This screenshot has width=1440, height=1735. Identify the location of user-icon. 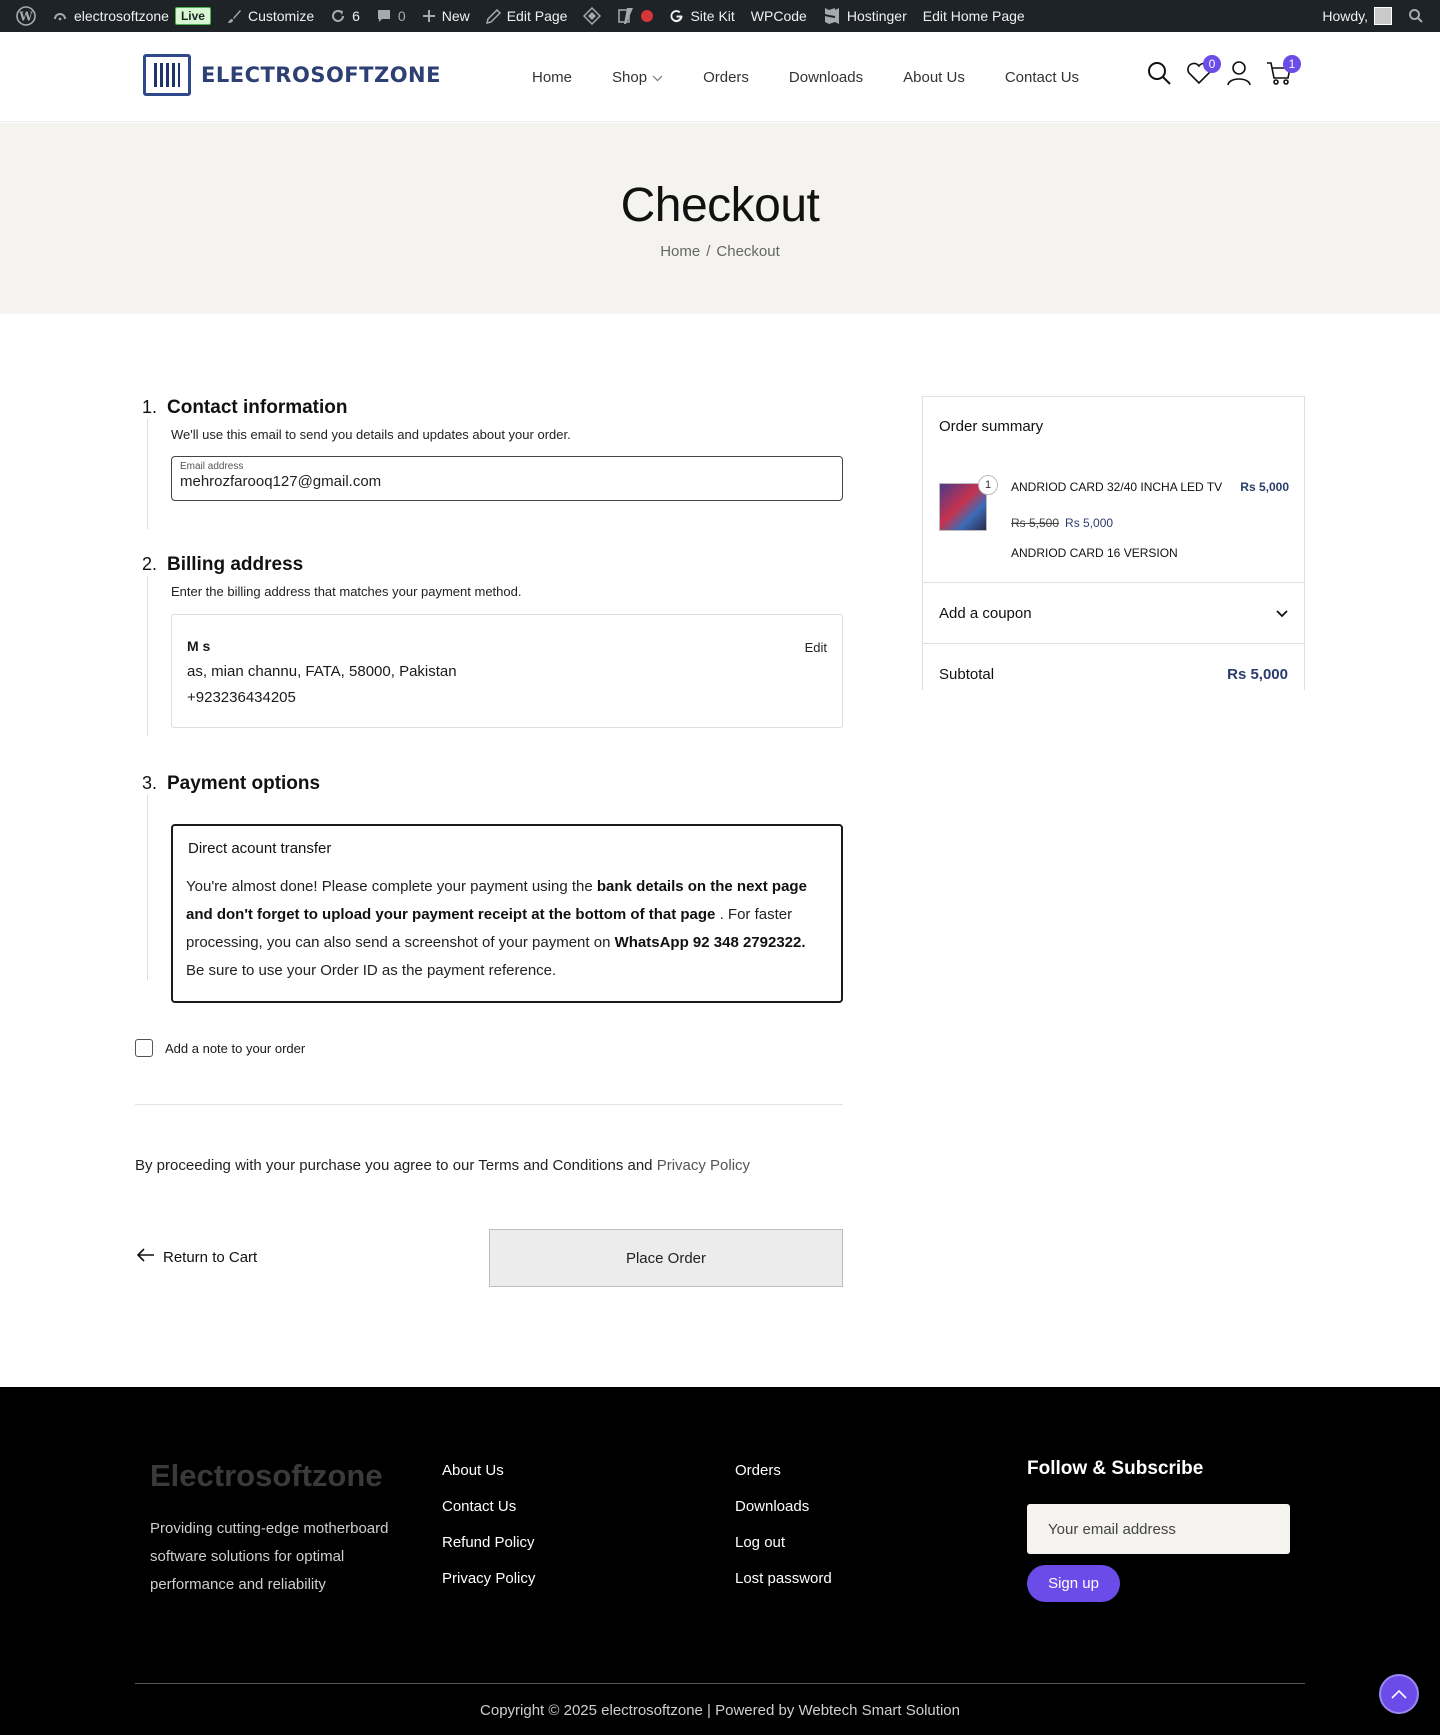
(1239, 75).